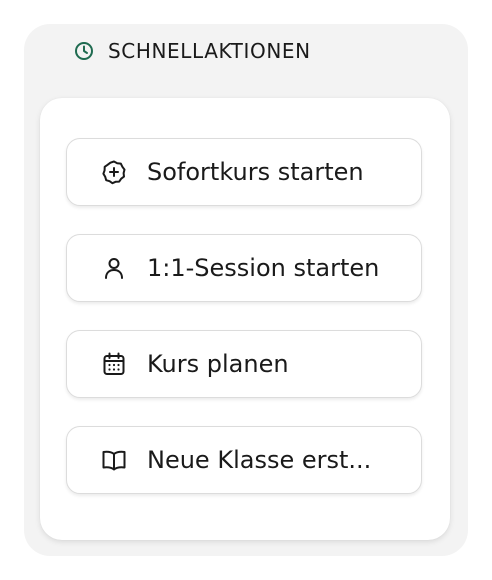 Image resolution: width=492 pixels, height=580 pixels. What do you see at coordinates (209, 51) in the screenshot?
I see `panel-title: SCHNELLAKTIONEN` at bounding box center [209, 51].